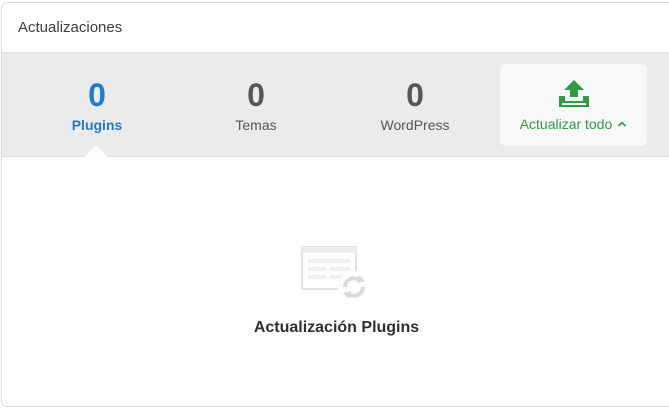 This screenshot has height=409, width=669. I want to click on tab-wordpress: 0 WordPress, so click(415, 105).